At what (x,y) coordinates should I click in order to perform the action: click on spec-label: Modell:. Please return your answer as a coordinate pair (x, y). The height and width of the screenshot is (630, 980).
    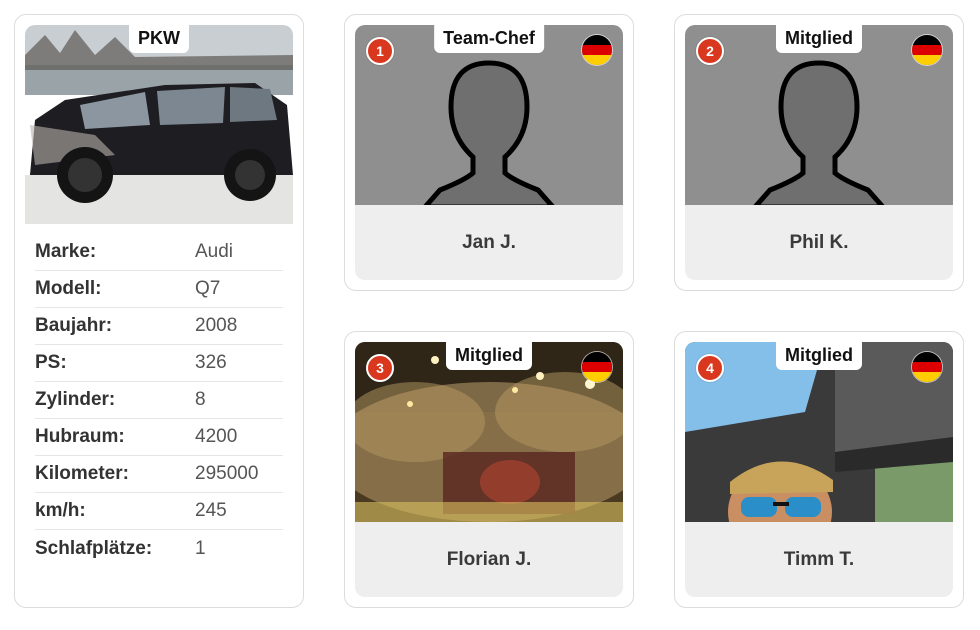
    Looking at the image, I should click on (68, 288).